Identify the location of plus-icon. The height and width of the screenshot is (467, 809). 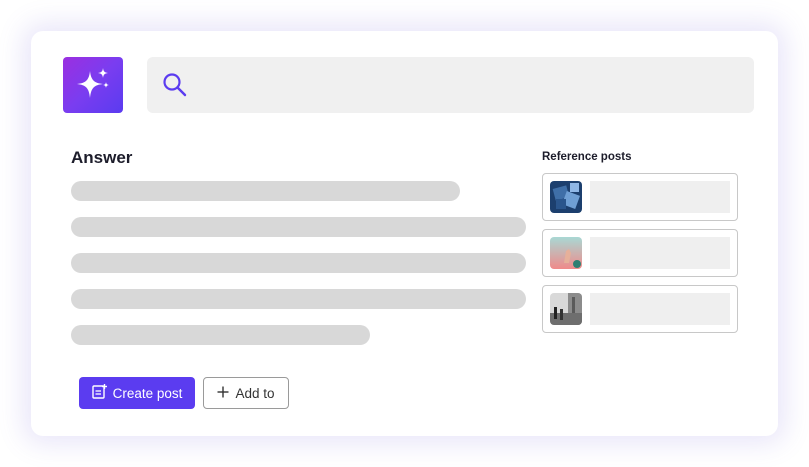
(223, 393).